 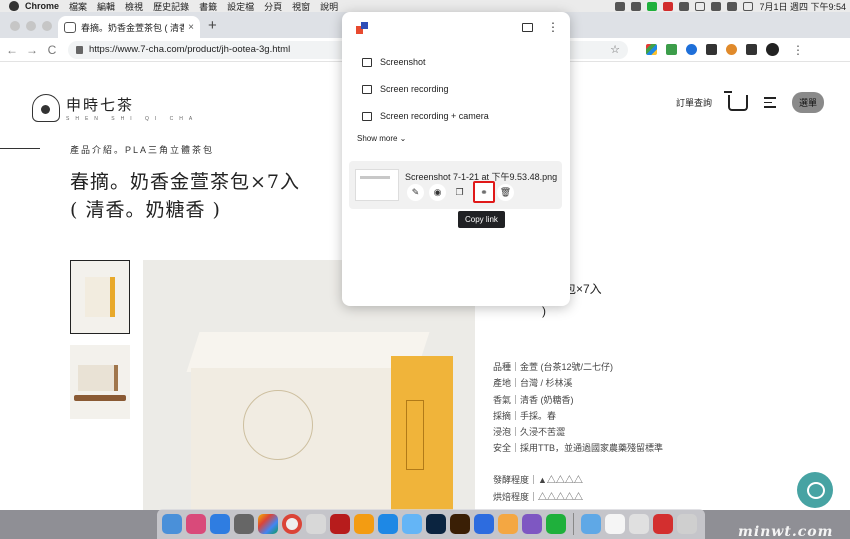 I want to click on puzzle-icon, so click(x=751, y=49).